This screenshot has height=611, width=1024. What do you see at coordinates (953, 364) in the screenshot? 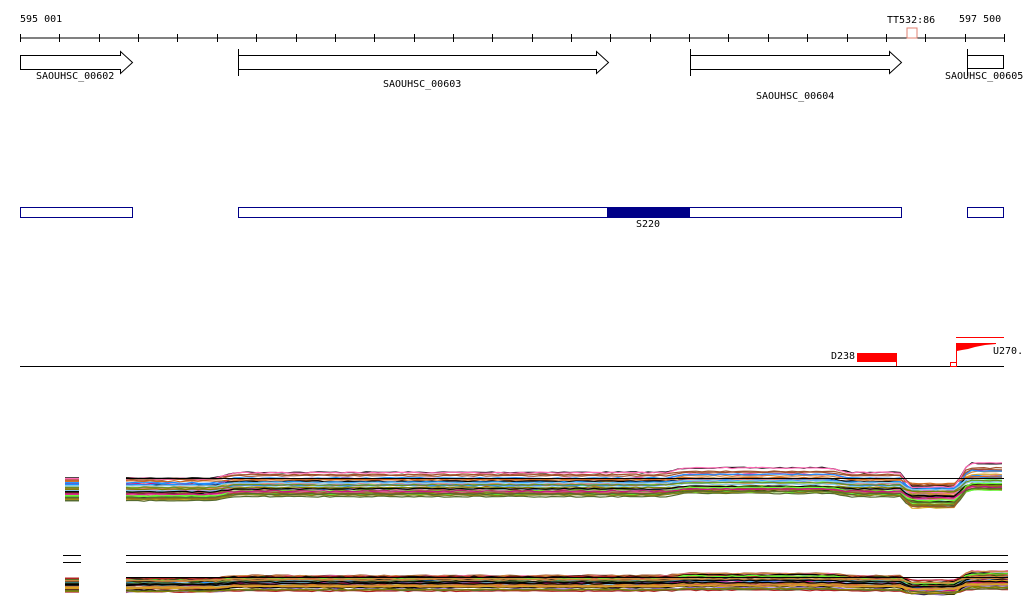
I see `feature-small-square` at bounding box center [953, 364].